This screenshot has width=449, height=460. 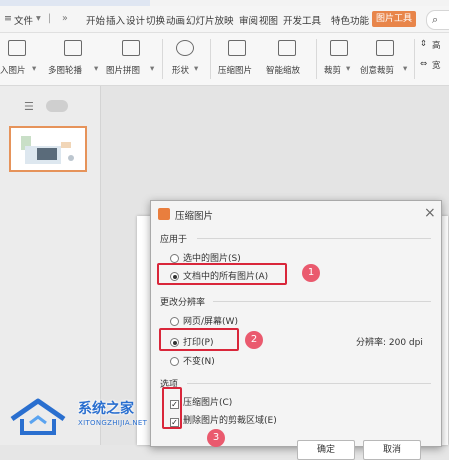 What do you see at coordinates (350, 20) in the screenshot?
I see `menu-special: 特色功能` at bounding box center [350, 20].